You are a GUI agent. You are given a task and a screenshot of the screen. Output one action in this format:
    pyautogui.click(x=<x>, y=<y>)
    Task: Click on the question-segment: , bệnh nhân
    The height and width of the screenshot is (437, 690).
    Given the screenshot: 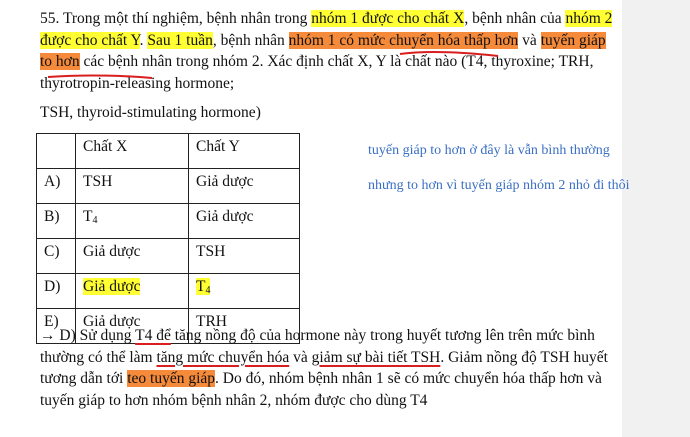 What is the action you would take?
    pyautogui.click(x=250, y=40)
    